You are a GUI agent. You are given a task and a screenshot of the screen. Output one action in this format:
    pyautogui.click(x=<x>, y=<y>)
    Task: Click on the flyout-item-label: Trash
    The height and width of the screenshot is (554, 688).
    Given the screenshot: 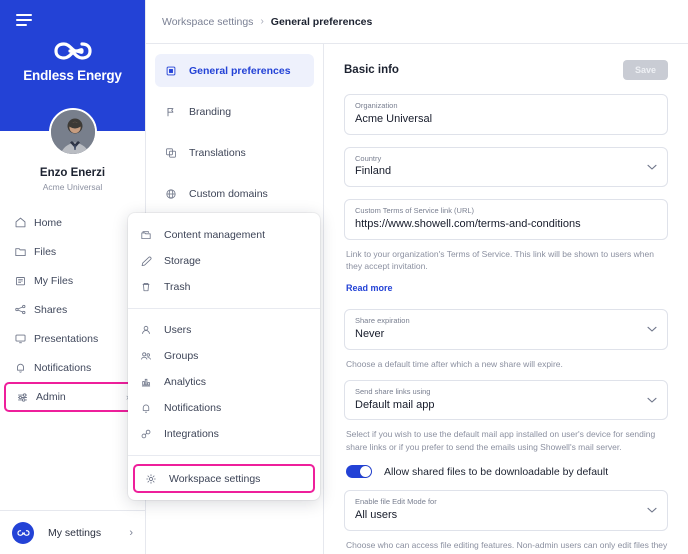 What is the action you would take?
    pyautogui.click(x=177, y=287)
    